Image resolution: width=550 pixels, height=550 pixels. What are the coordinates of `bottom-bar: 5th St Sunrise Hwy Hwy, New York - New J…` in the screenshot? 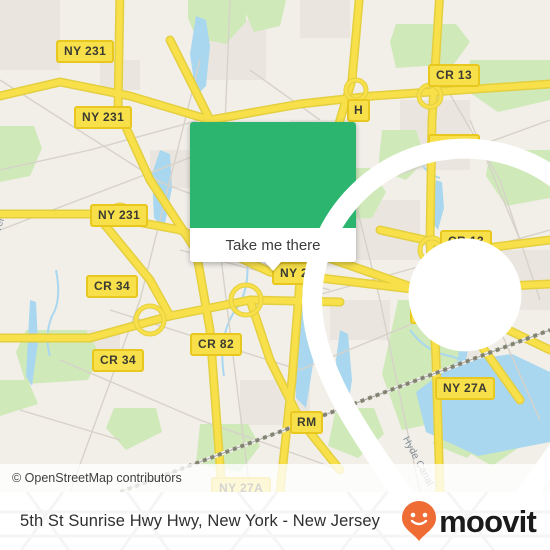 It's located at (275, 521).